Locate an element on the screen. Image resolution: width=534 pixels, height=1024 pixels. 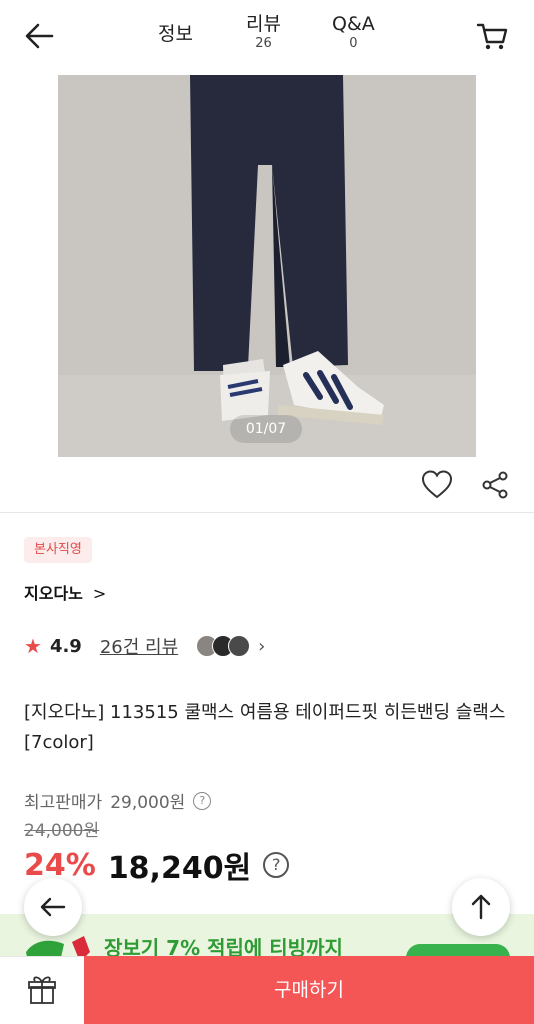
image-counter: 01/07 is located at coordinates (266, 429).